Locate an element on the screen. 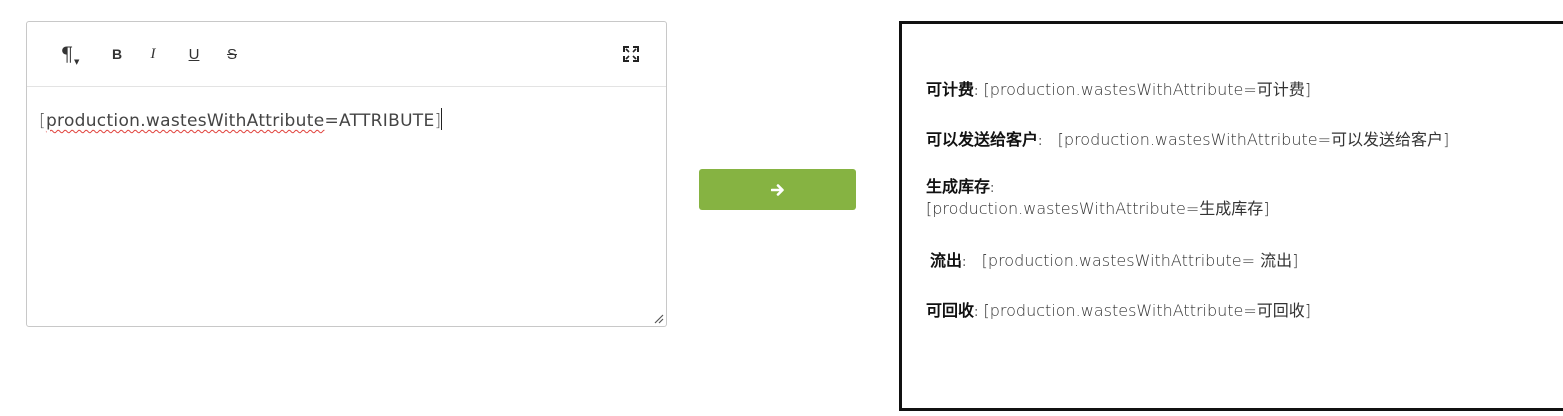 Image resolution: width=1563 pixels, height=416 pixels. preview-value: [production.wastesWithAttribute=可回收] is located at coordinates (1147, 310).